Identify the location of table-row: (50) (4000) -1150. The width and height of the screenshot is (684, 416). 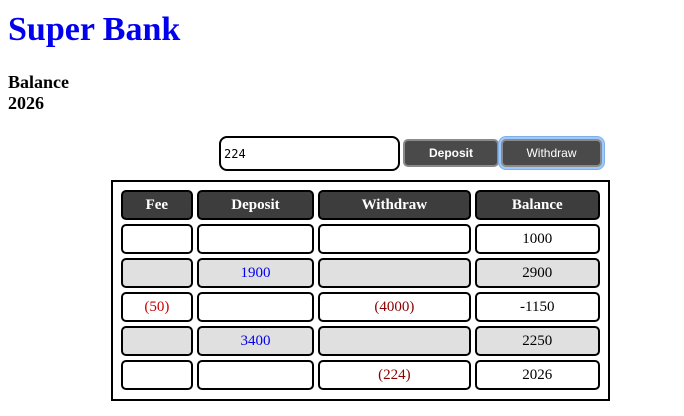
(361, 307).